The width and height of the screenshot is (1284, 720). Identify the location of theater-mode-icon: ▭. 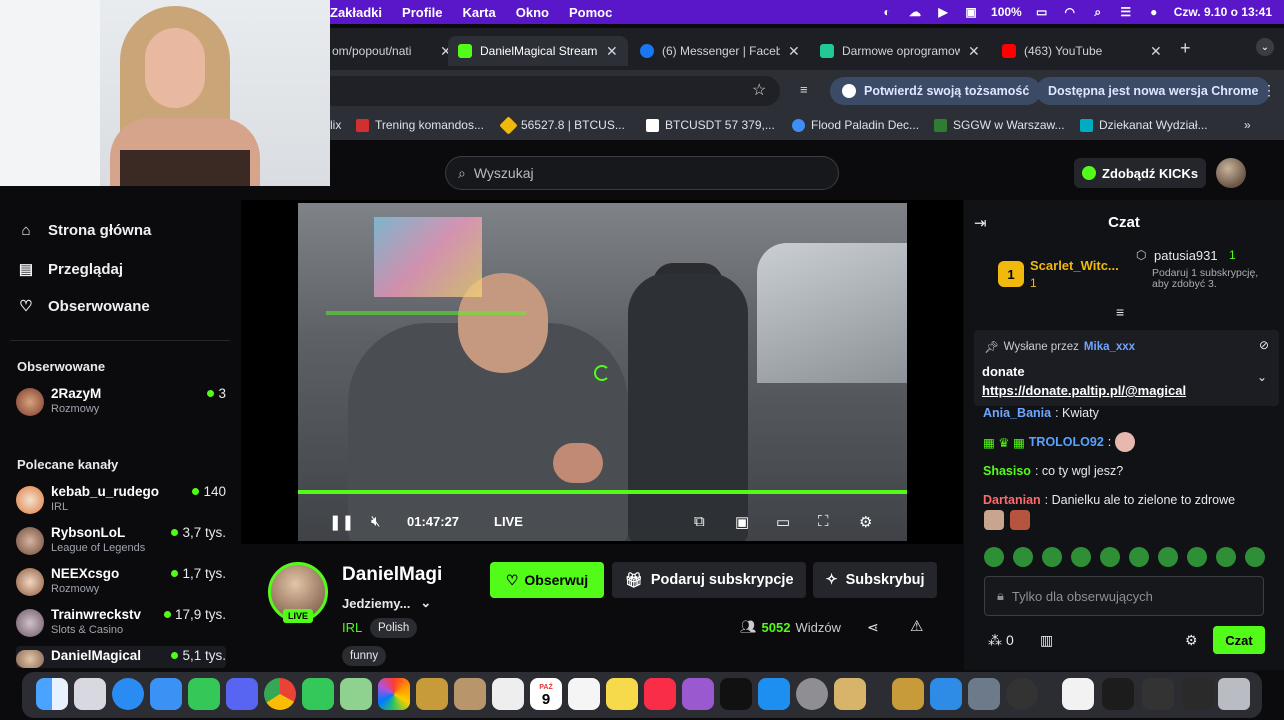
(783, 522).